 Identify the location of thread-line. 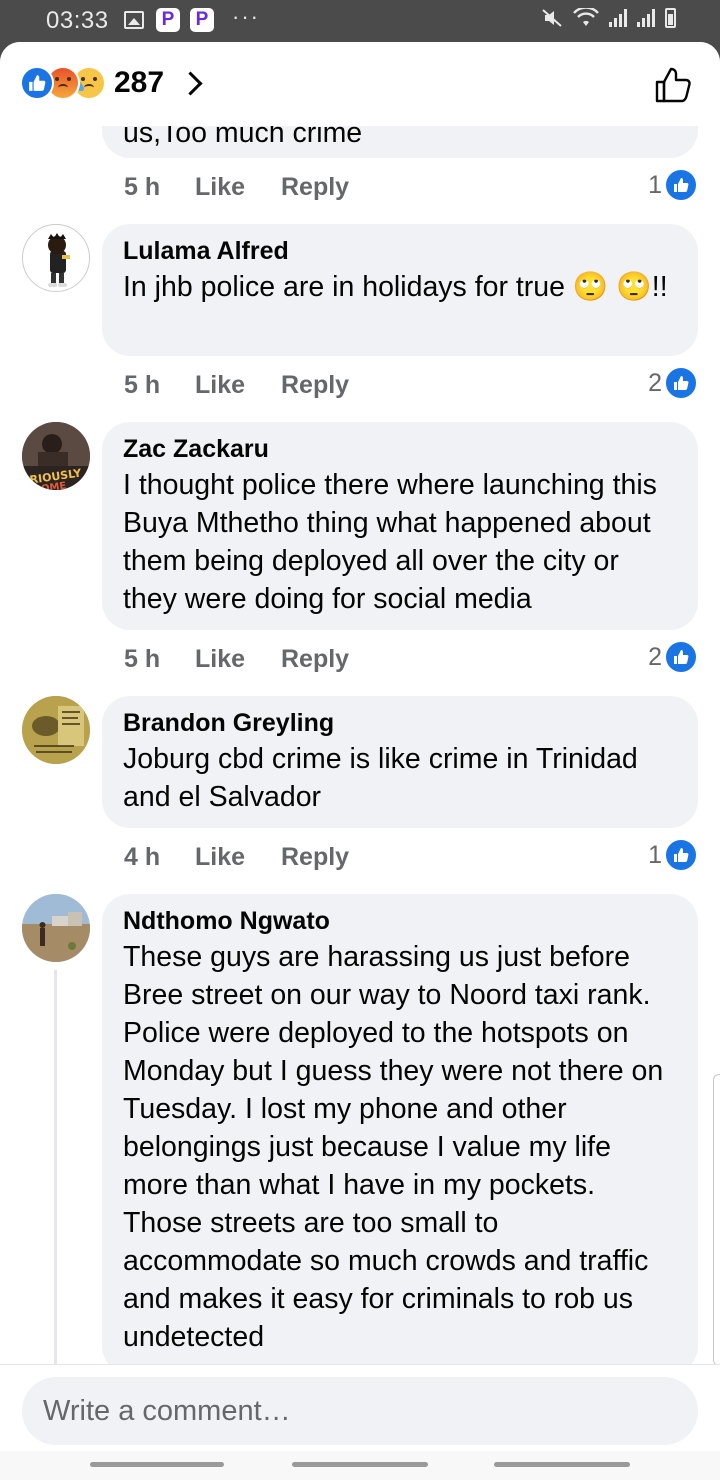
(55, 1170).